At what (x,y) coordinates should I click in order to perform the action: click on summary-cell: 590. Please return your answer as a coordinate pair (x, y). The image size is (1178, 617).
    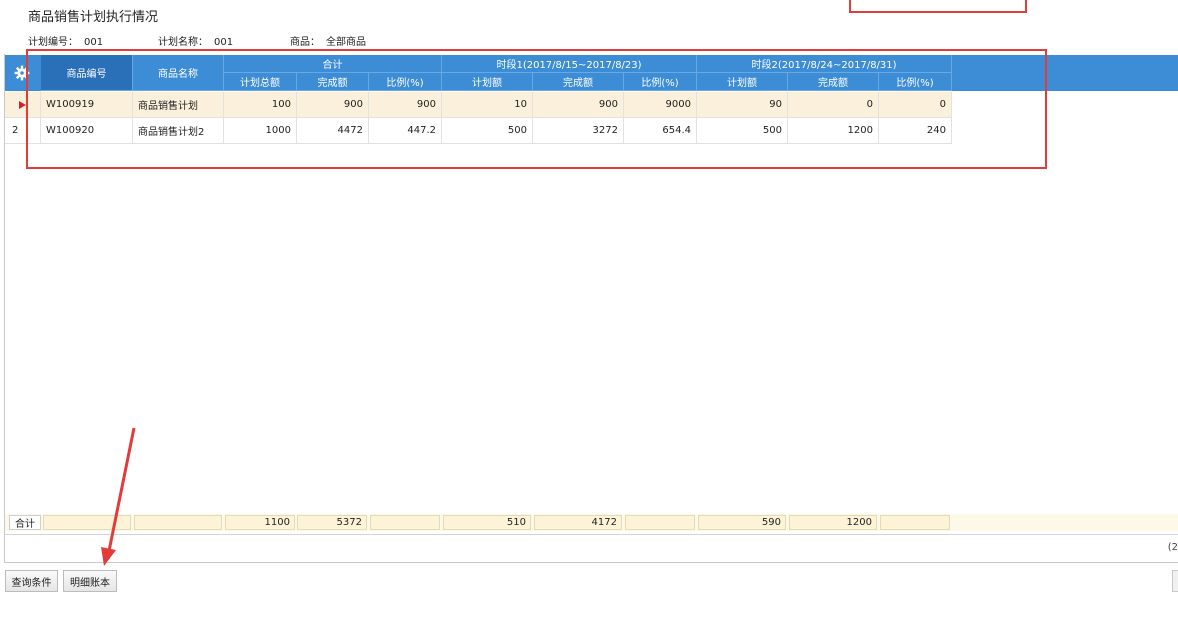
    Looking at the image, I should click on (742, 522).